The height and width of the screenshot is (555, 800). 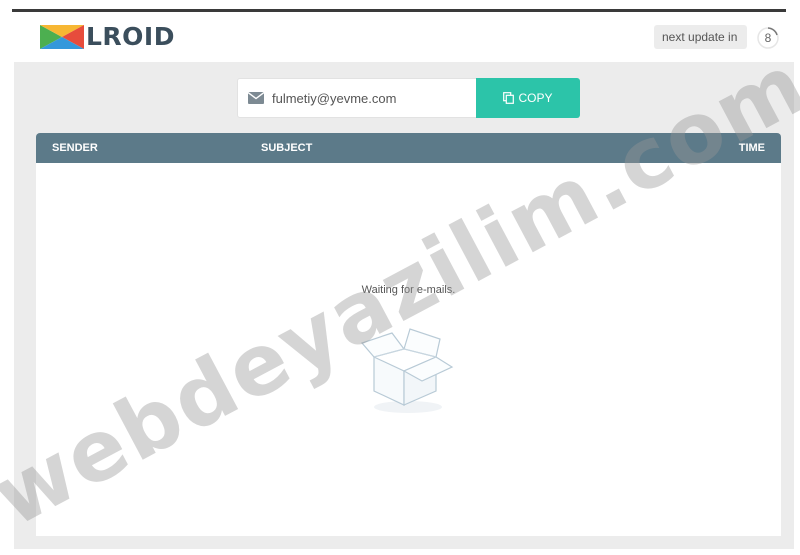 I want to click on empty-box-icon, so click(x=407, y=370).